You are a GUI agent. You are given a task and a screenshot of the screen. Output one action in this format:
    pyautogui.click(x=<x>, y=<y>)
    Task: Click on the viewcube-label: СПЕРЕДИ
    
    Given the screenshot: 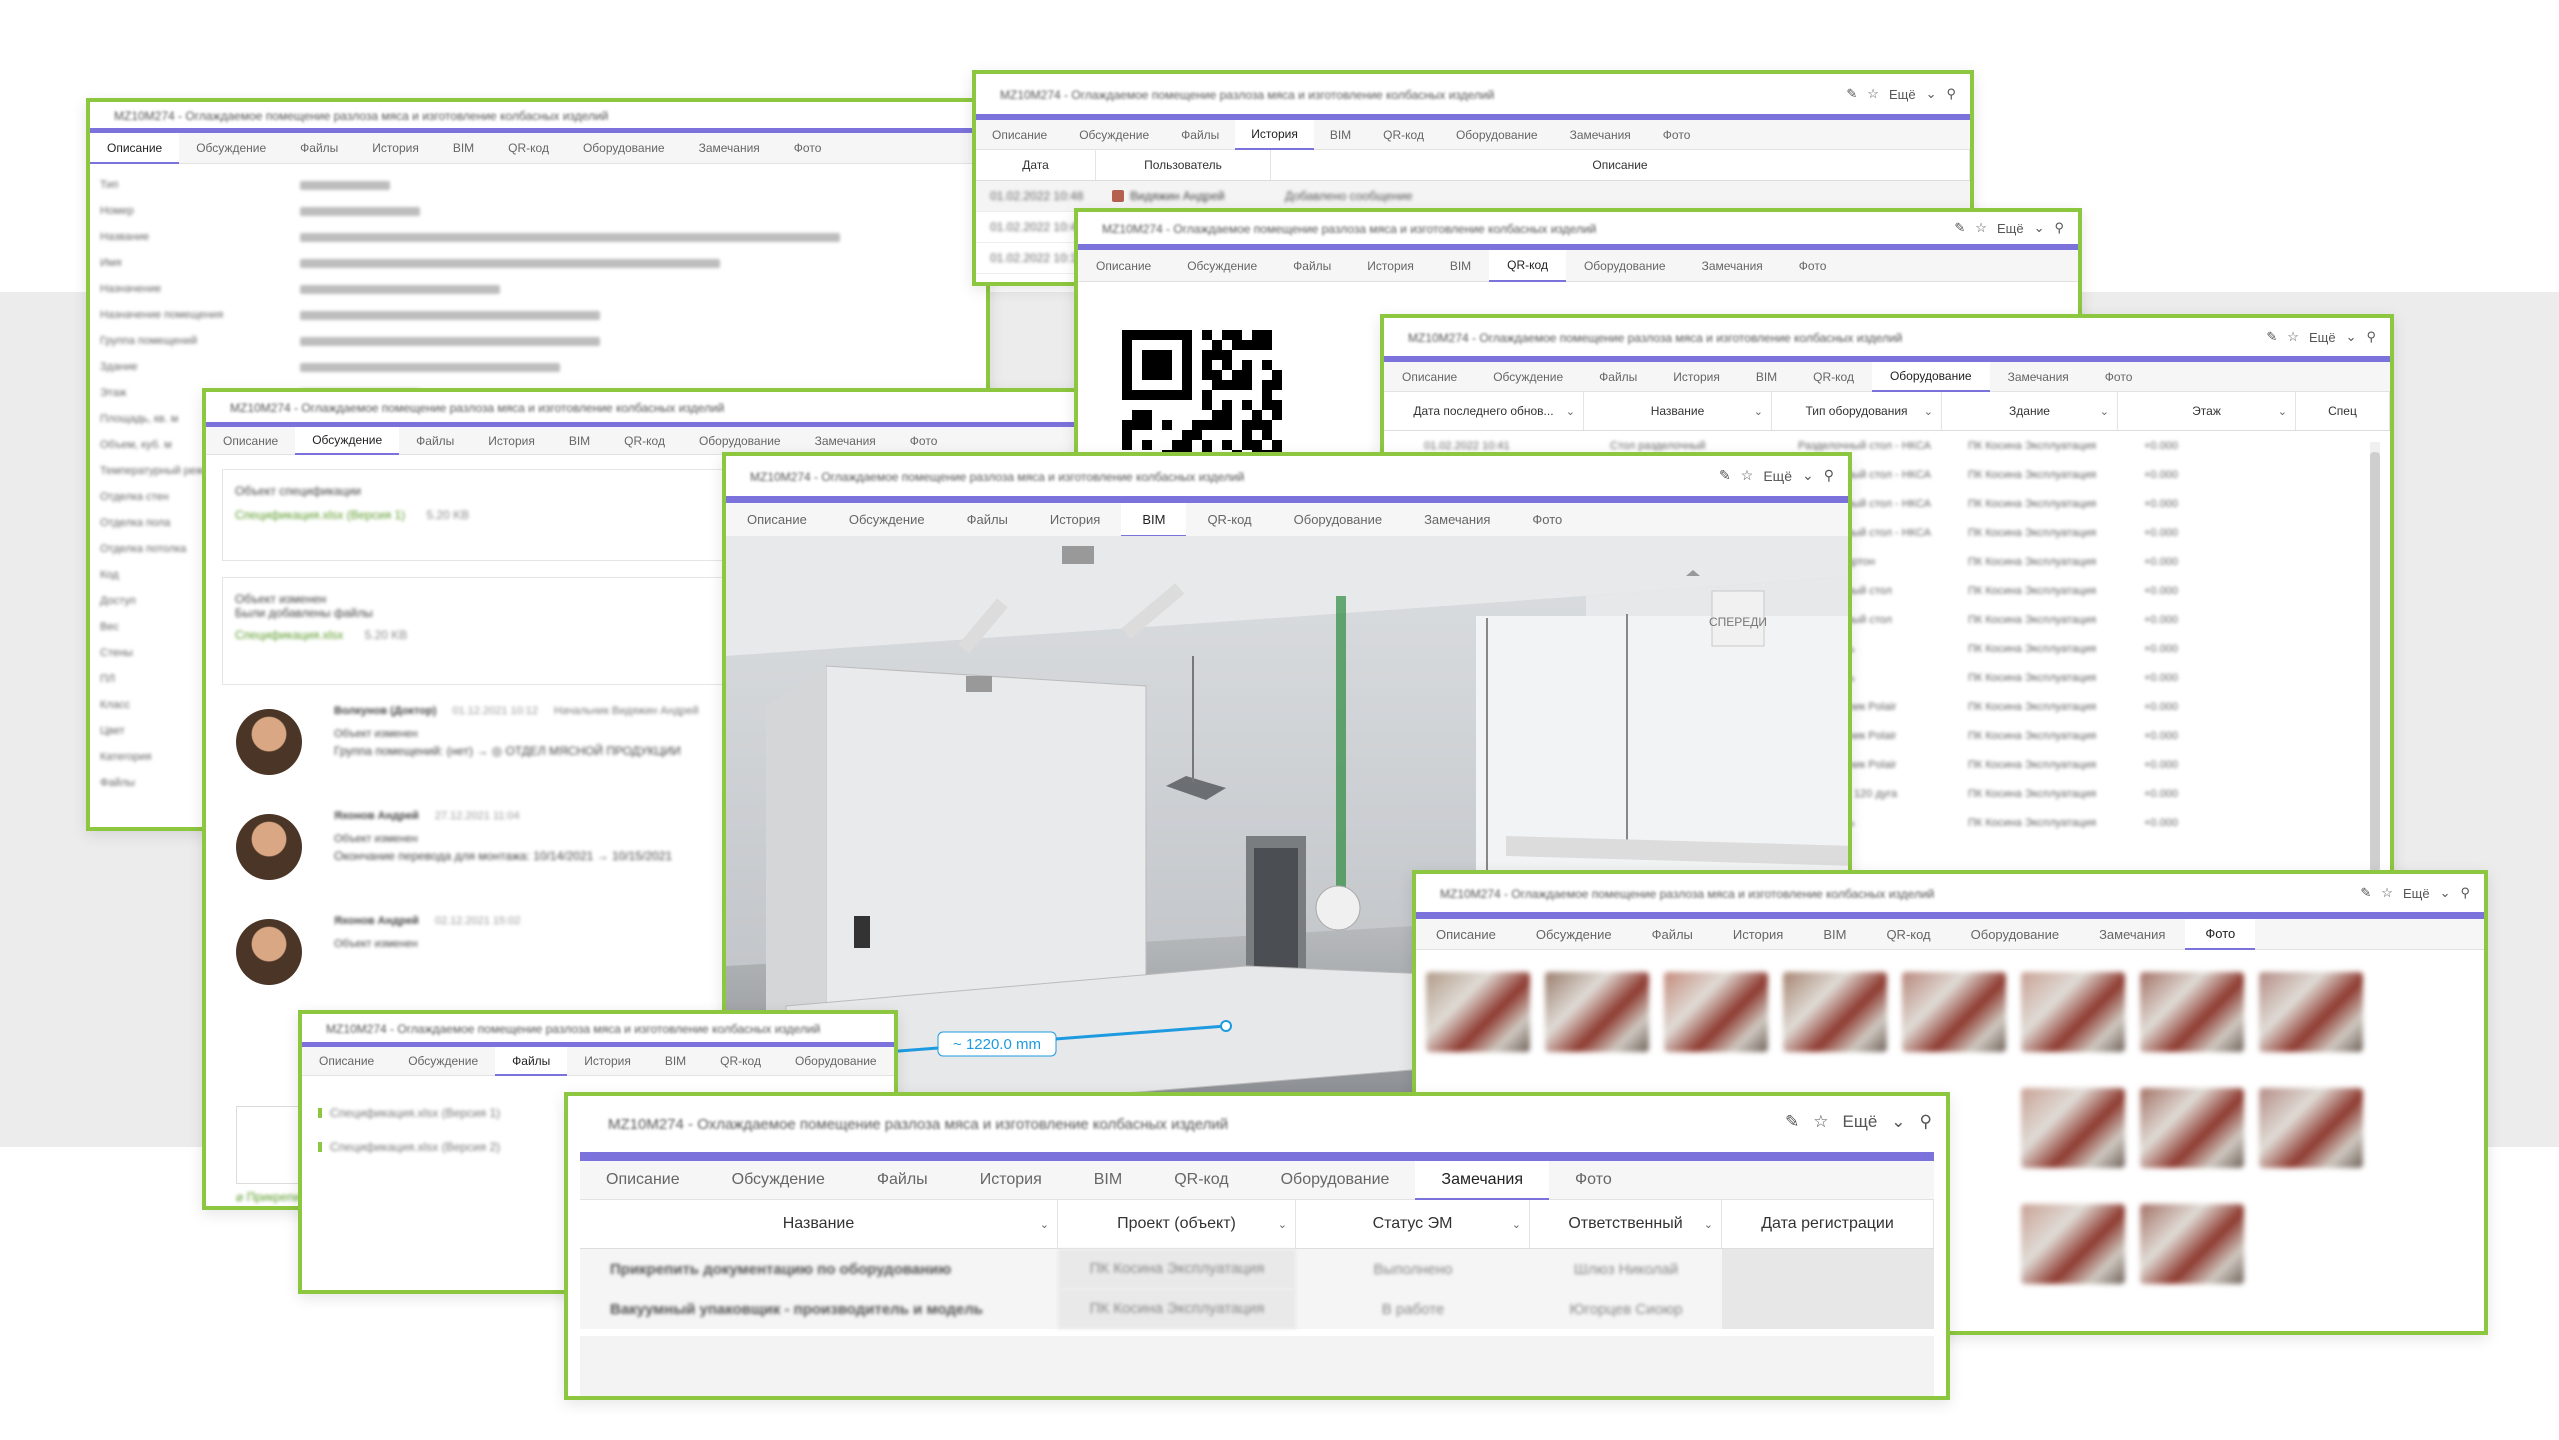 What is the action you would take?
    pyautogui.click(x=1738, y=622)
    